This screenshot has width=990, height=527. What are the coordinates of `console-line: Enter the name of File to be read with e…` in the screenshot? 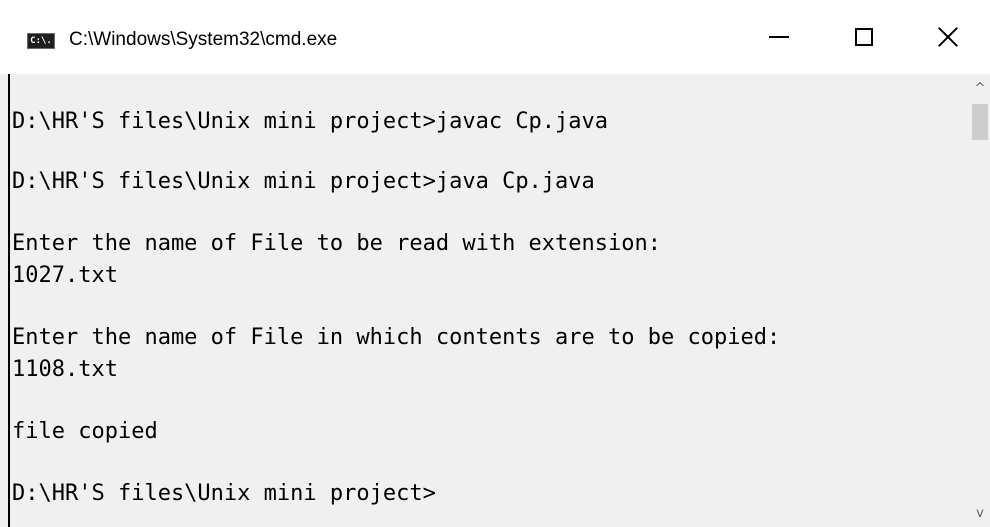 It's located at (337, 243).